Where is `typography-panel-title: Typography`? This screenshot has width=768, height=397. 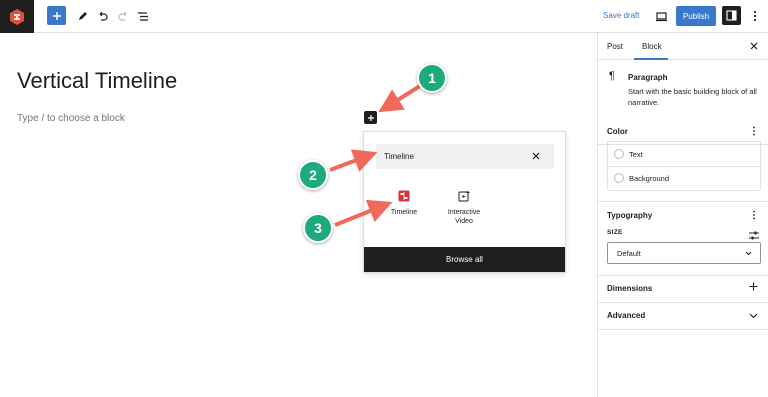 typography-panel-title: Typography is located at coordinates (629, 215).